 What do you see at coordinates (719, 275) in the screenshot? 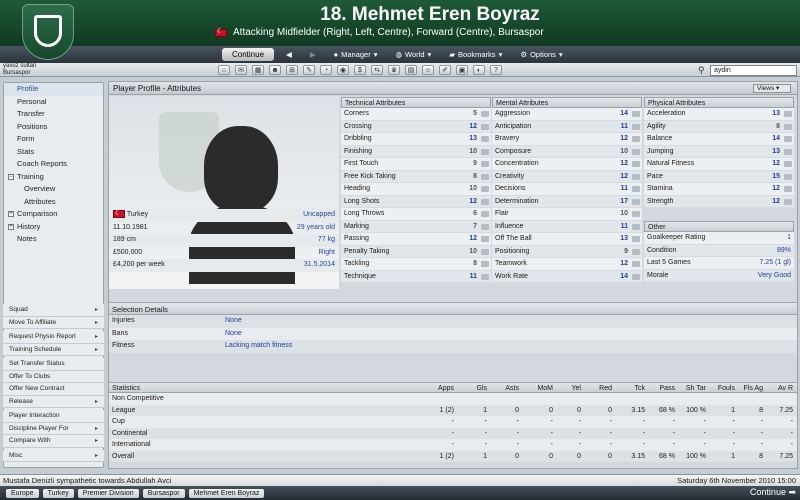
I see `attribute-row: Morale Very Good` at bounding box center [719, 275].